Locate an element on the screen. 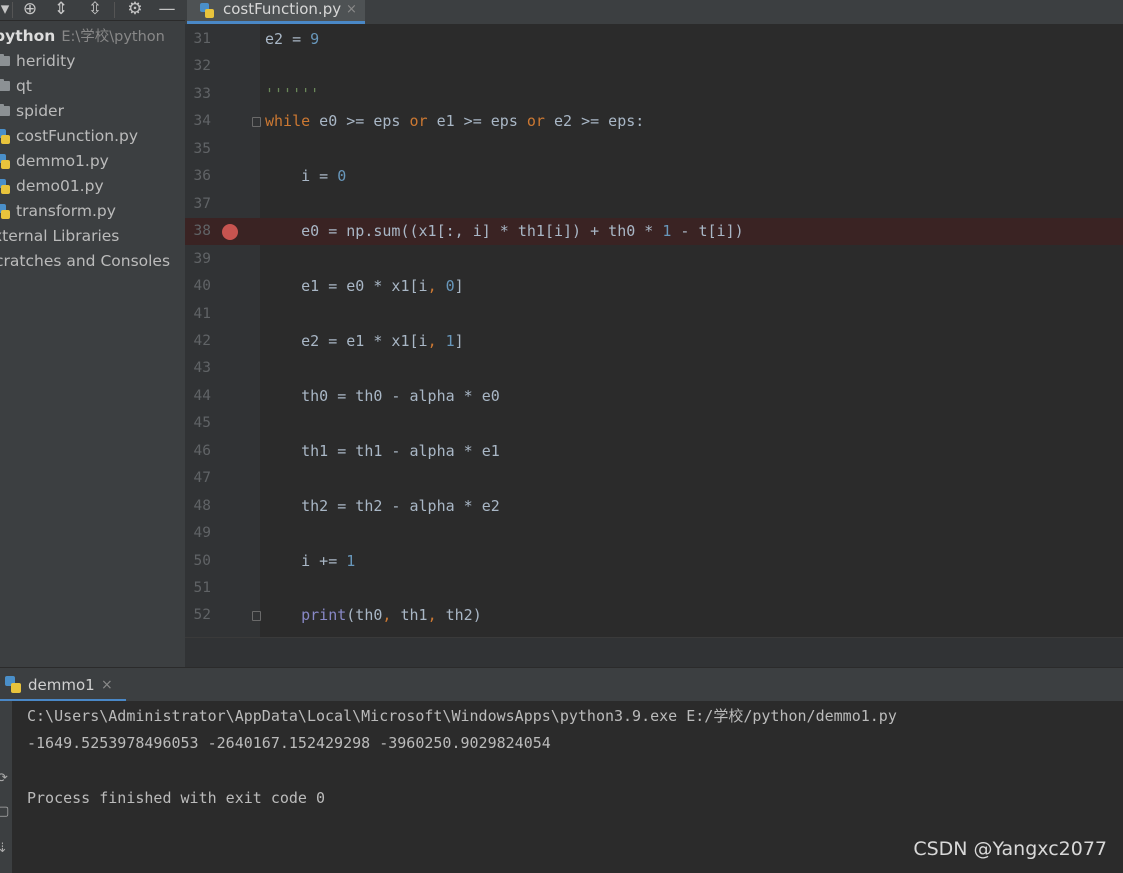 This screenshot has height=873, width=1123. tab-label: demmo1 is located at coordinates (61, 685).